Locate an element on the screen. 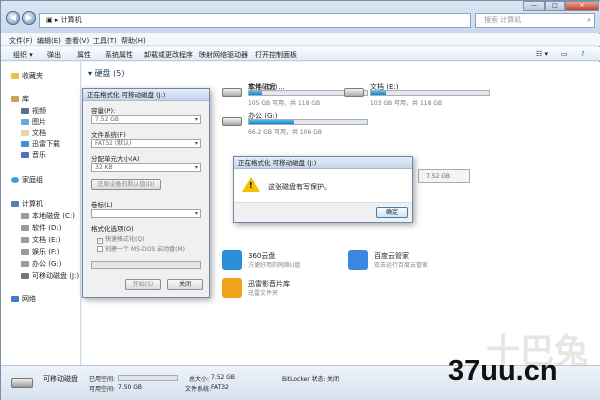 The image size is (600, 400). capacity-select: 7.52 GB is located at coordinates (146, 119).